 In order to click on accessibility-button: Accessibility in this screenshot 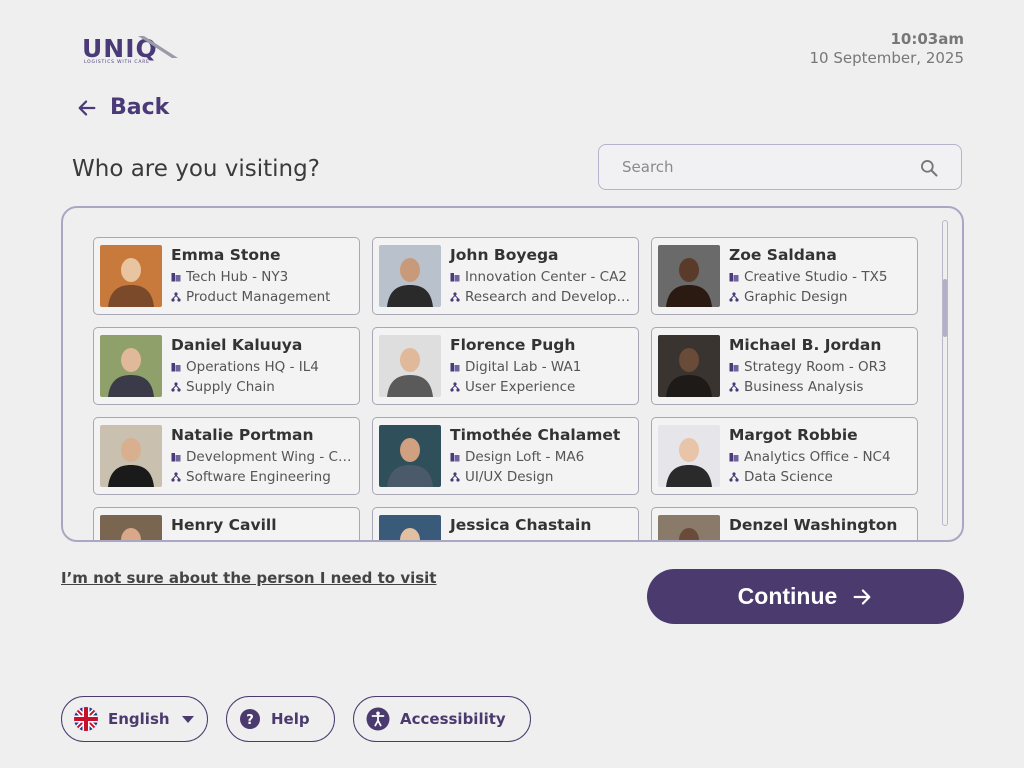, I will do `click(442, 719)`.